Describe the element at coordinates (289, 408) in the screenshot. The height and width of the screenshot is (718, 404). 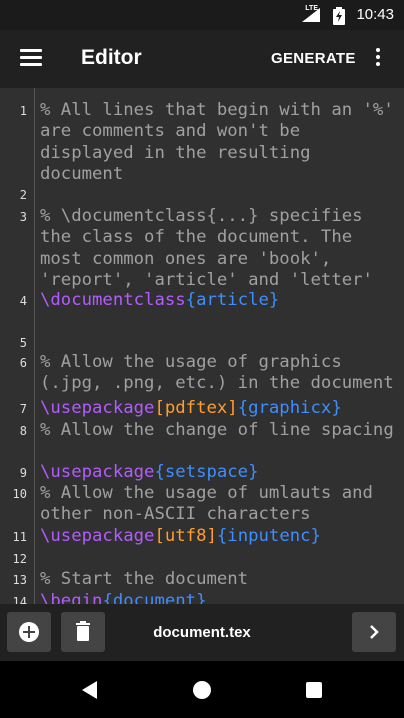
I see `code-token: {graphicx}` at that location.